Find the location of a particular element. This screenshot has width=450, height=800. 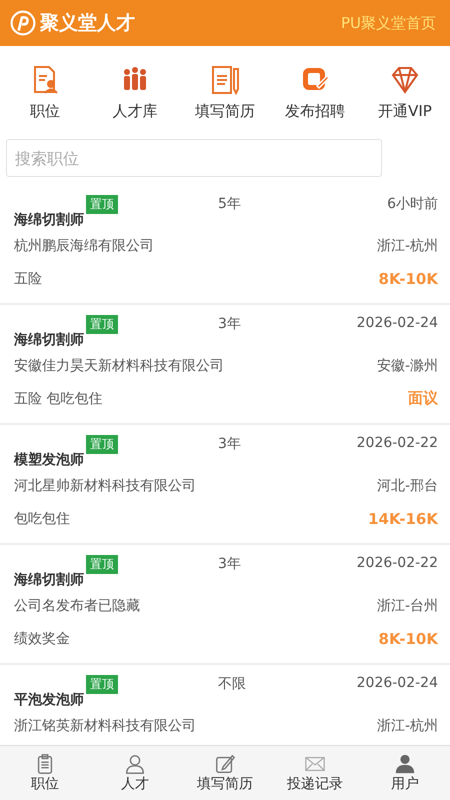

diamond-icon is located at coordinates (405, 80).